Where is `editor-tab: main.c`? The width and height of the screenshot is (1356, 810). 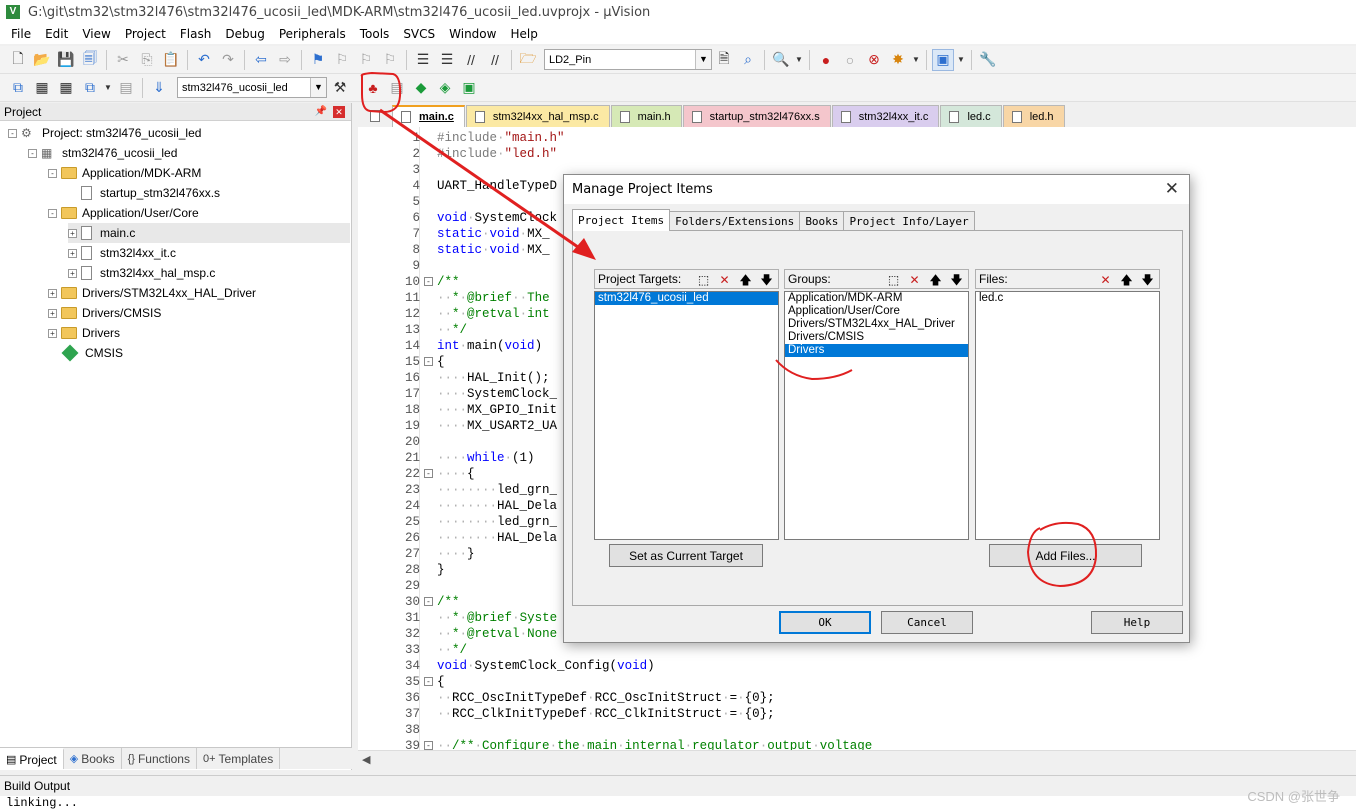 editor-tab: main.c is located at coordinates (428, 116).